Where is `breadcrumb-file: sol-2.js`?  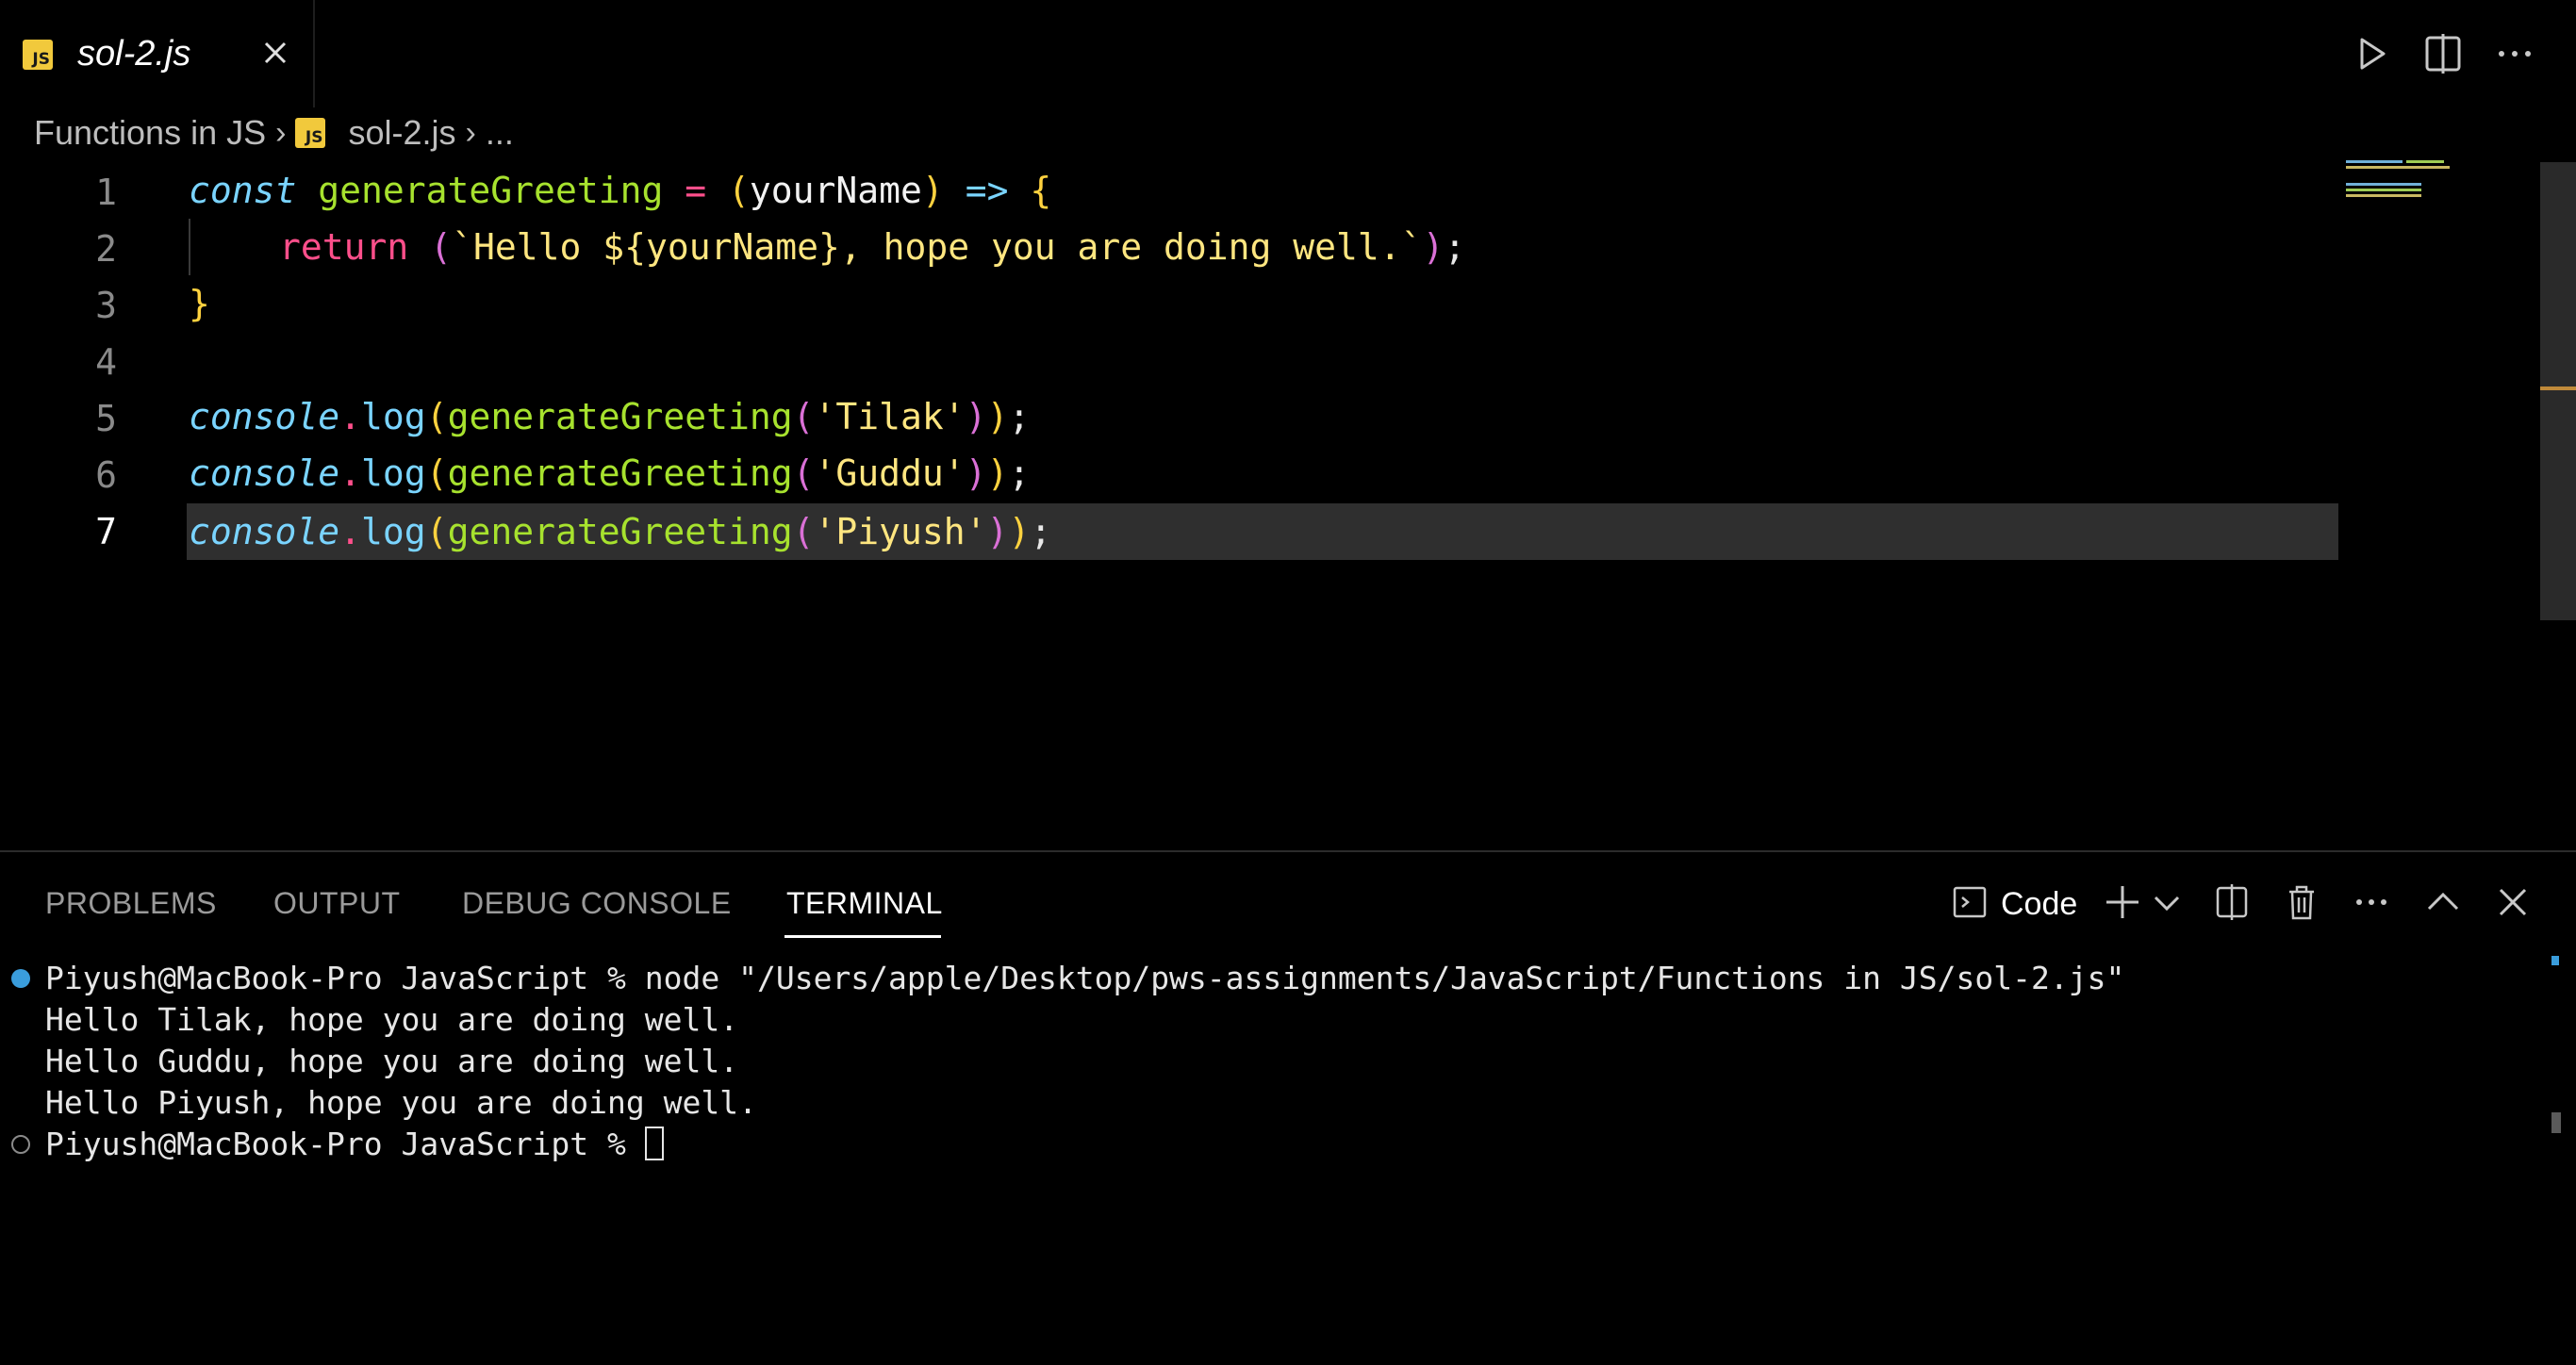
breadcrumb-file: sol-2.js is located at coordinates (401, 133).